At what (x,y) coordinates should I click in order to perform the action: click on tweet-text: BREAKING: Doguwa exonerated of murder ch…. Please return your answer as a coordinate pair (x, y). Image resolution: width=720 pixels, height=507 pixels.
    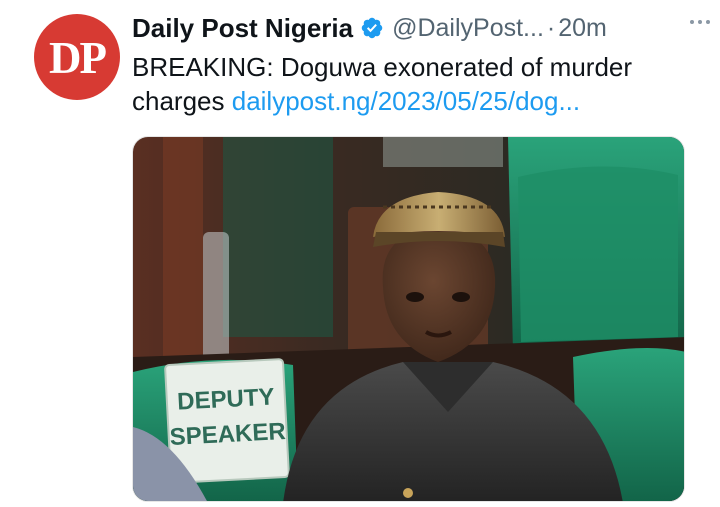
    Looking at the image, I should click on (412, 84).